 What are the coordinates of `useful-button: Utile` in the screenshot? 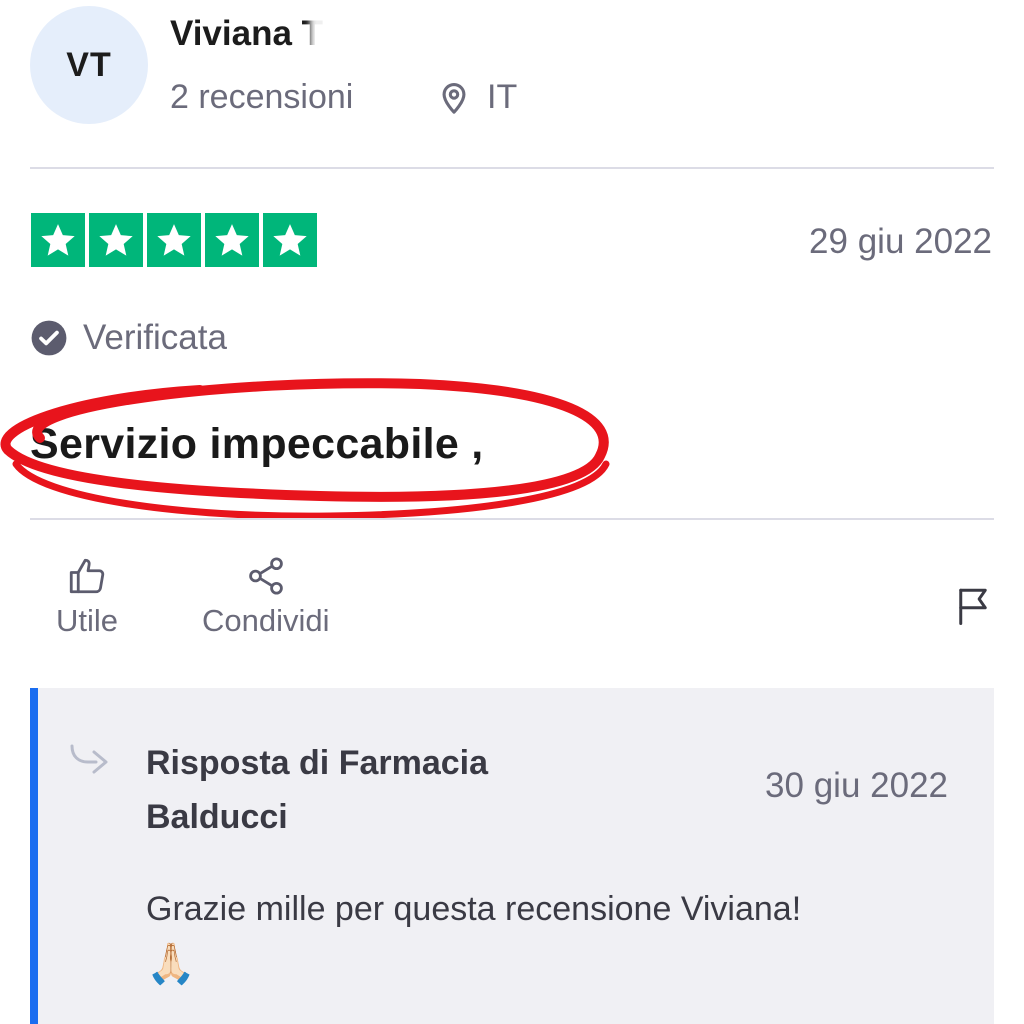 It's located at (87, 597).